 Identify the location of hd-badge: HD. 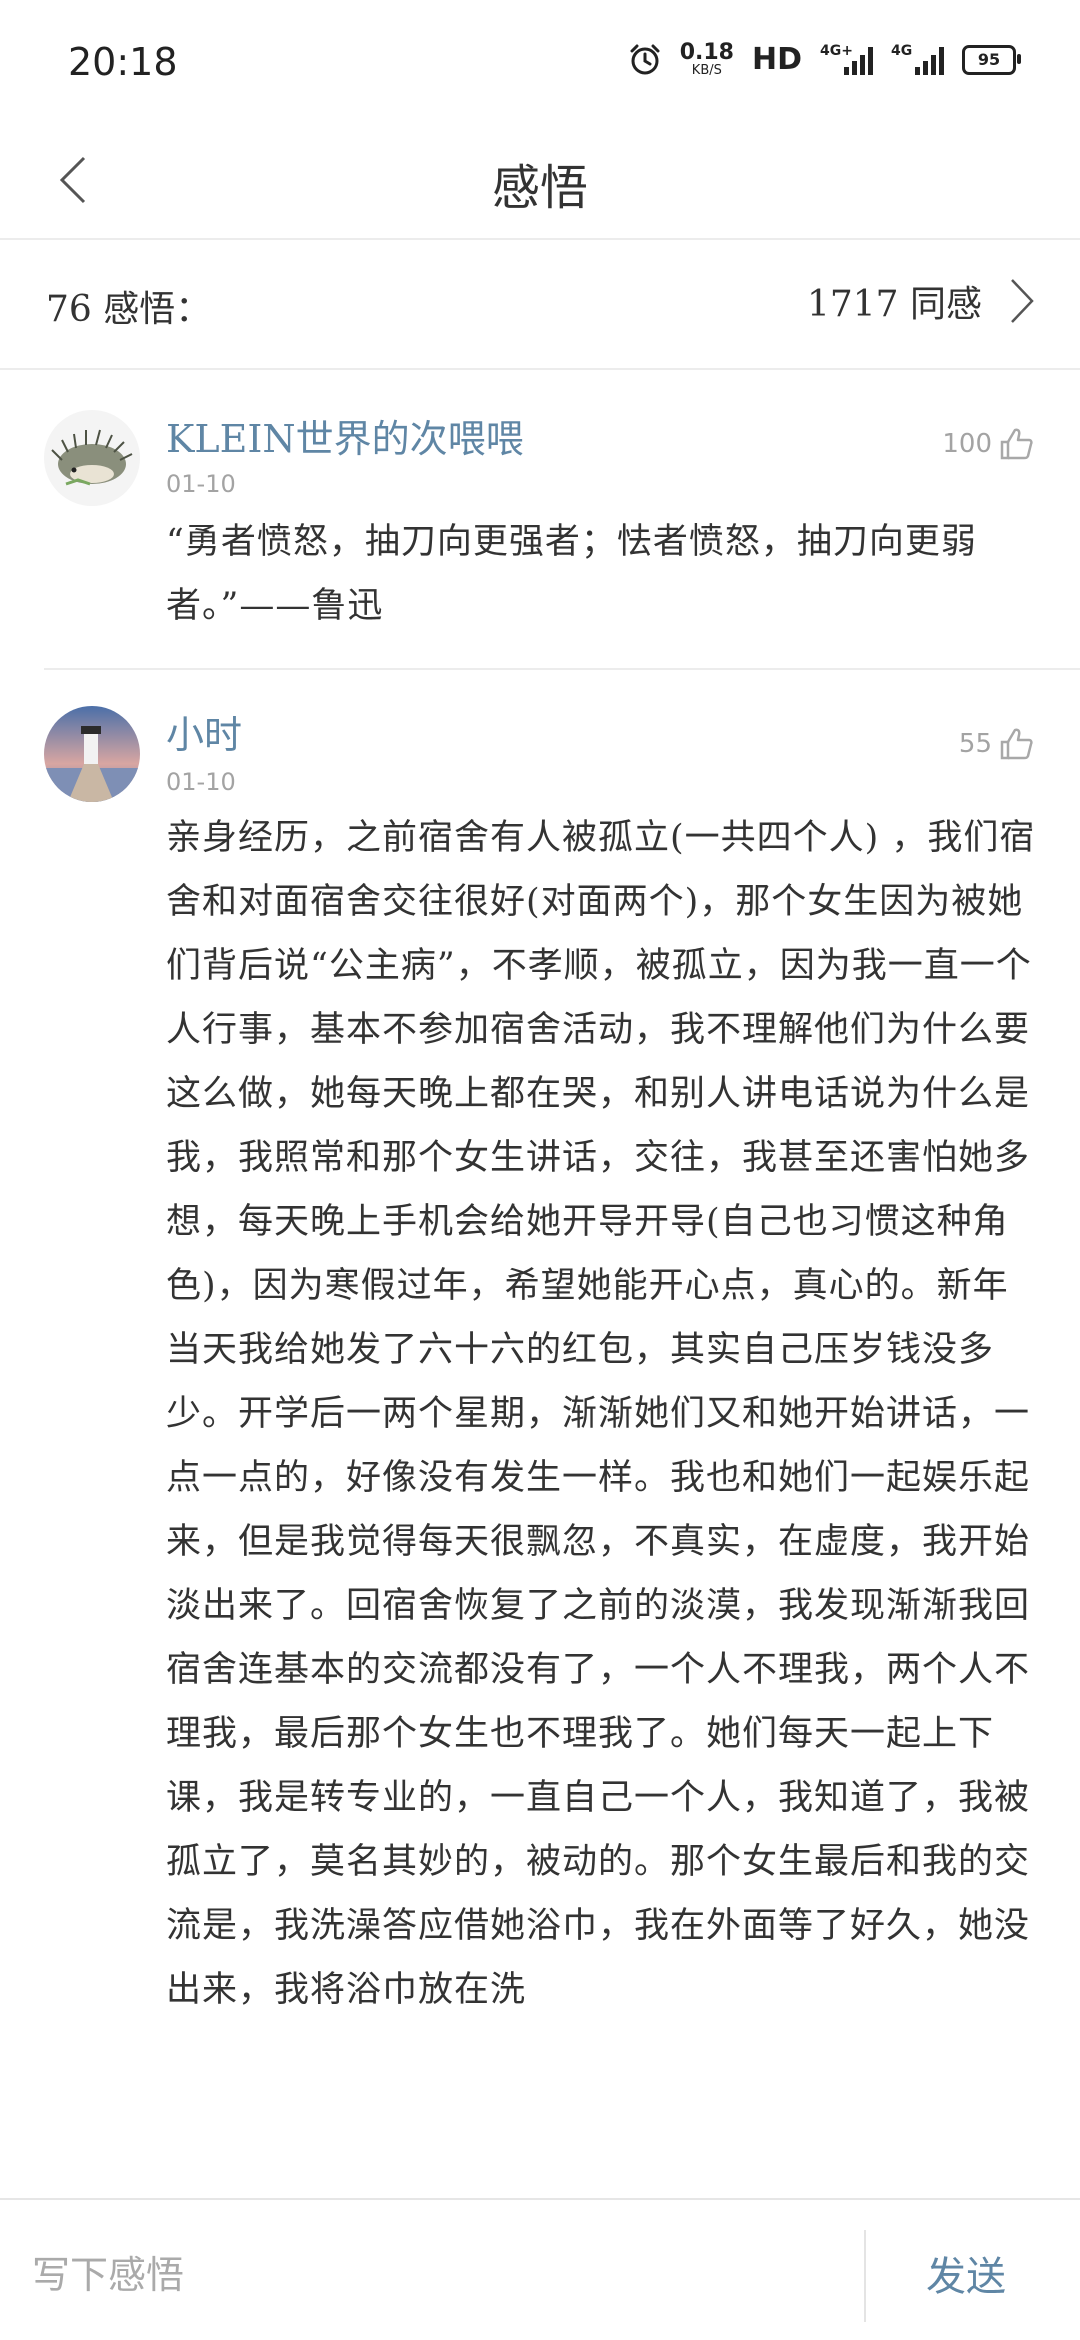
(776, 59).